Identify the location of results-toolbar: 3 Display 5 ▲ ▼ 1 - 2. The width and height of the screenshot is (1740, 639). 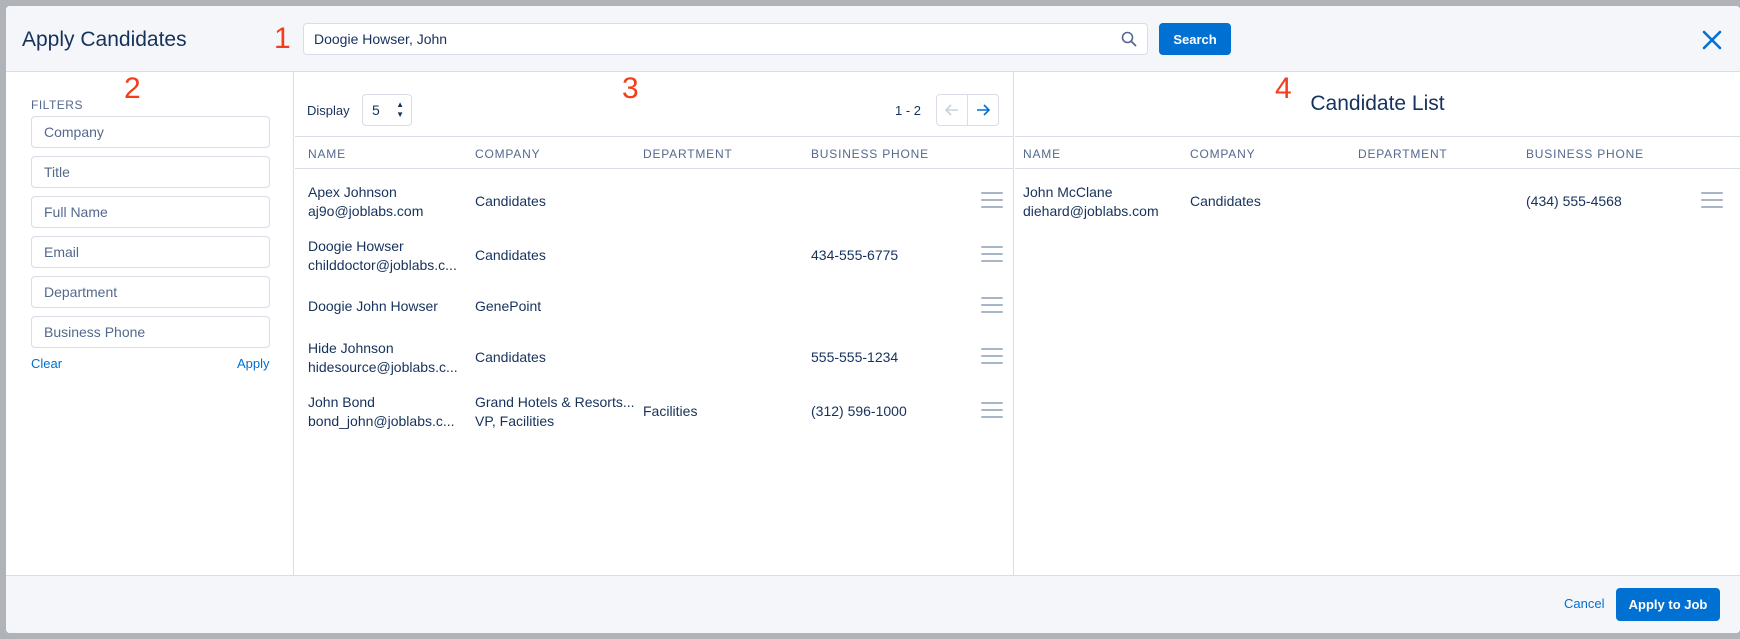
(654, 104).